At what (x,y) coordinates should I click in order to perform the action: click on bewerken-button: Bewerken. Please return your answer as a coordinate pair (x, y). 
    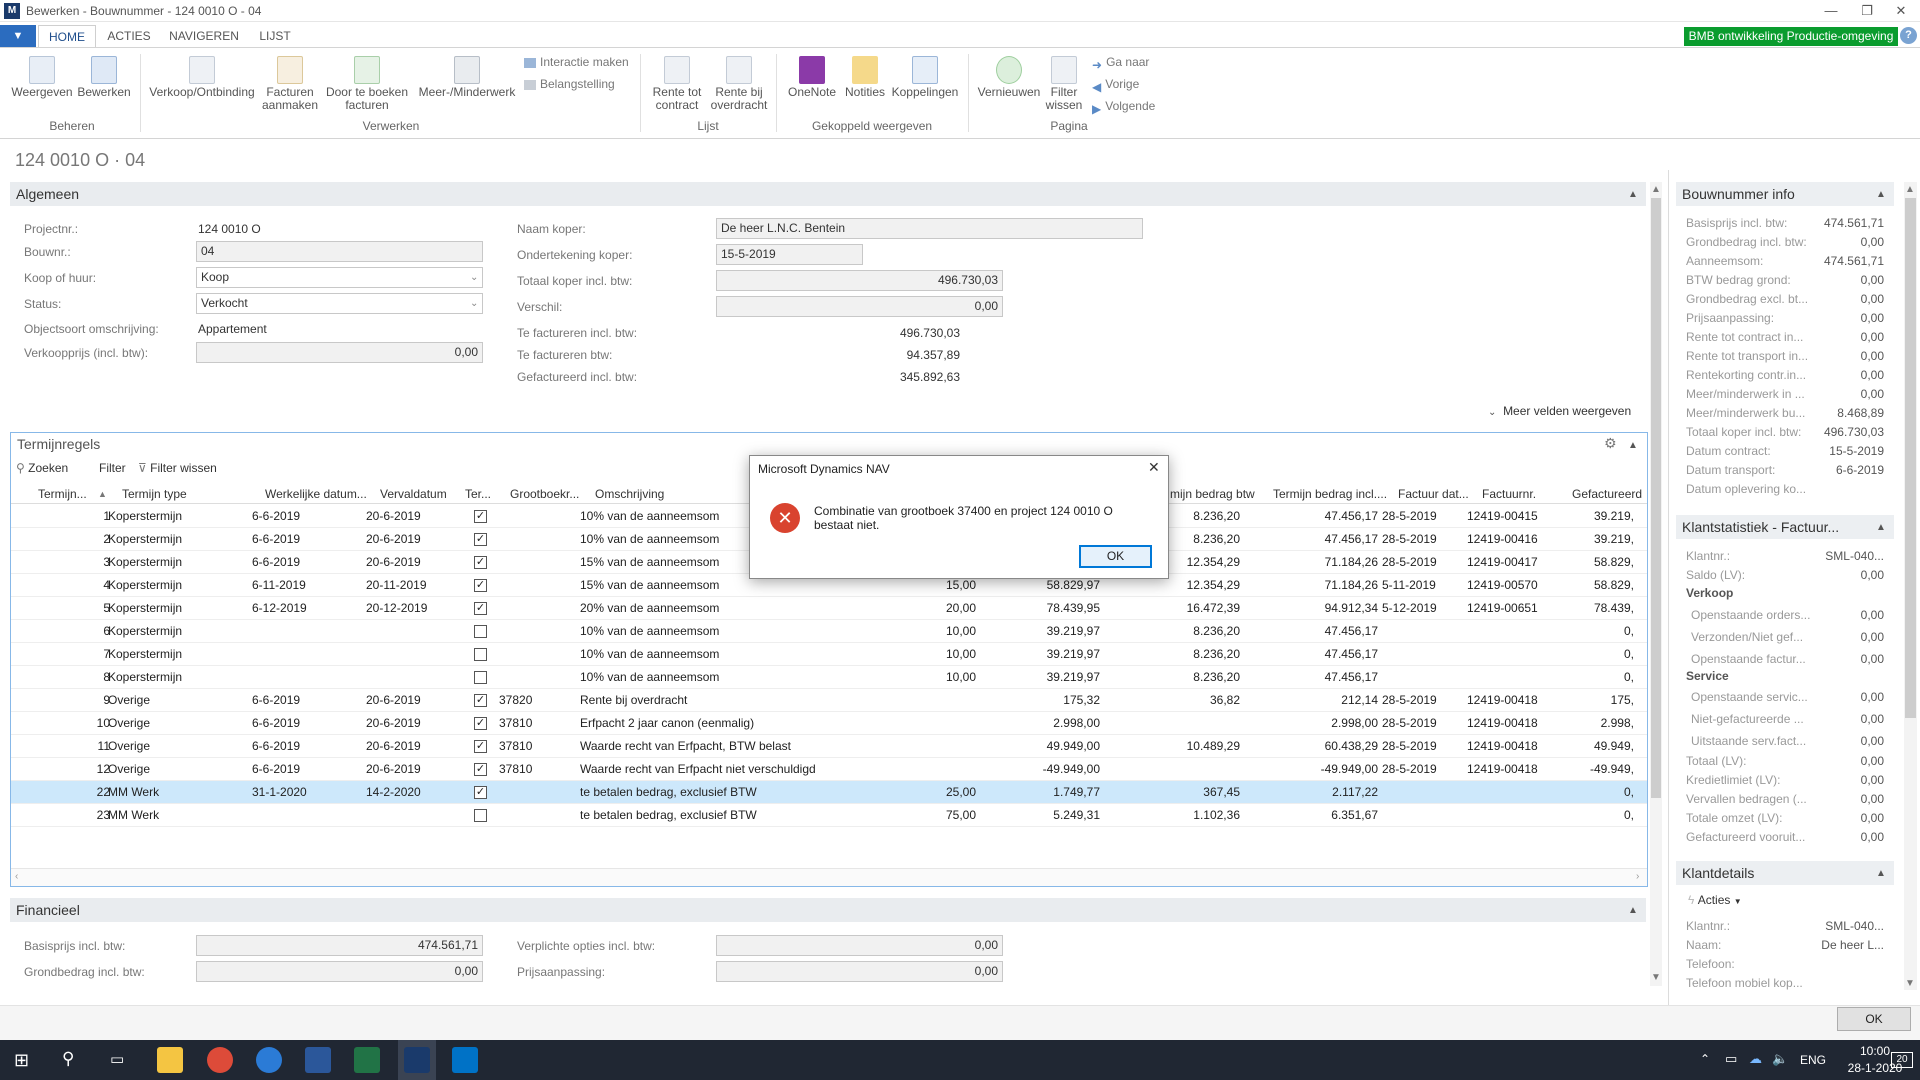
    Looking at the image, I should click on (104, 77).